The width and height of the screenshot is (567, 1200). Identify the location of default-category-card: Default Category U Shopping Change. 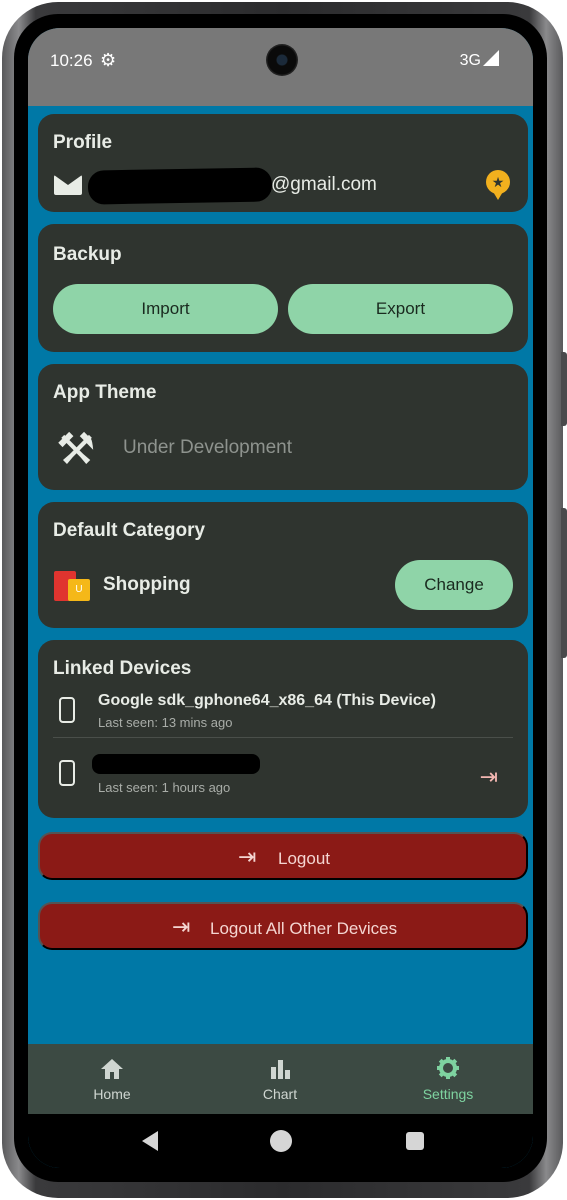
(283, 565).